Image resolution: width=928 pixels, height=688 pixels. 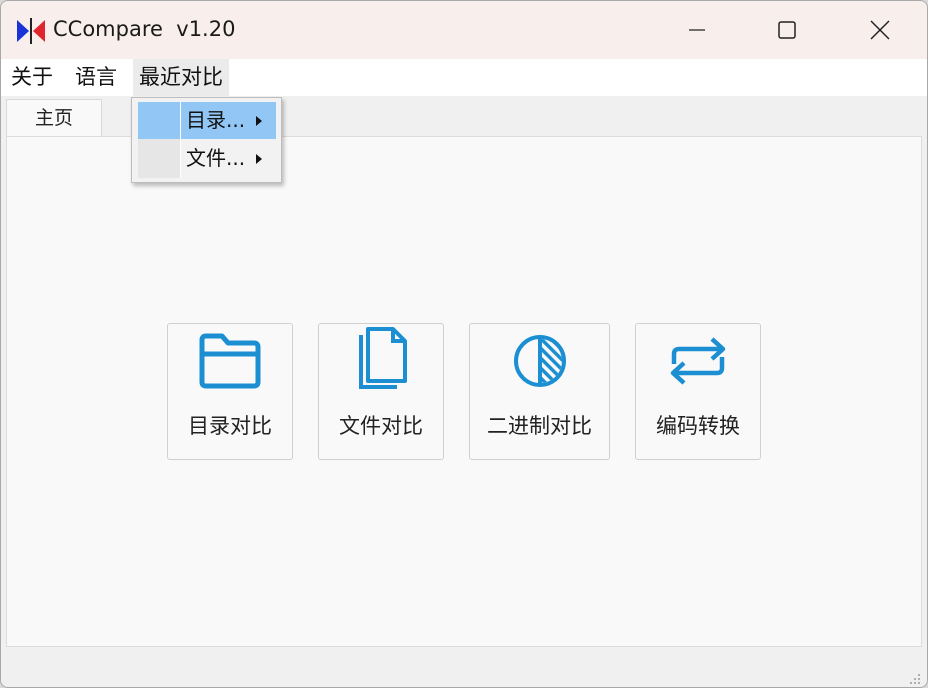 I want to click on file-compare-label: 文件对比, so click(x=381, y=426).